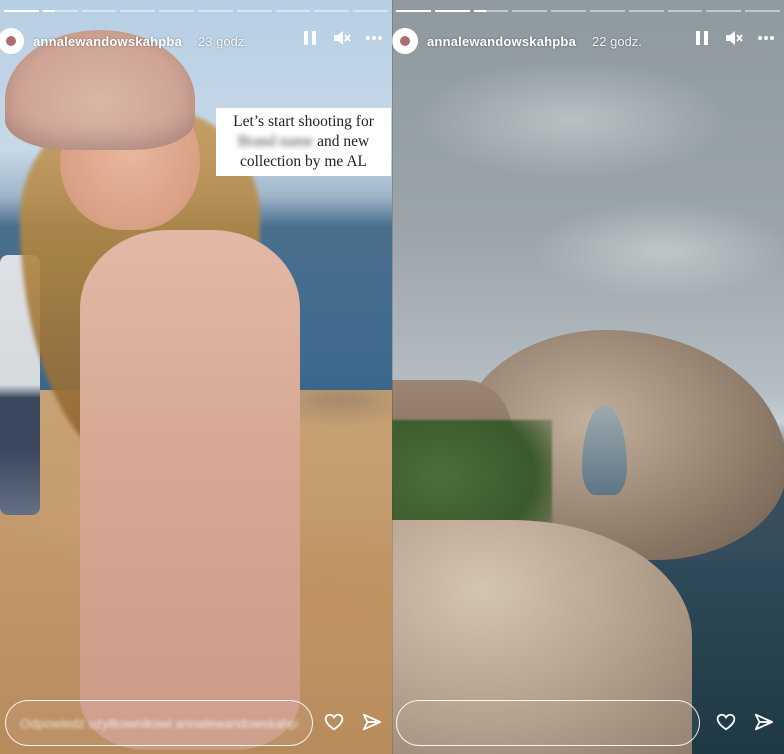 This screenshot has width=784, height=754. I want to click on caption-blurred-brand: Brand name, so click(275, 141).